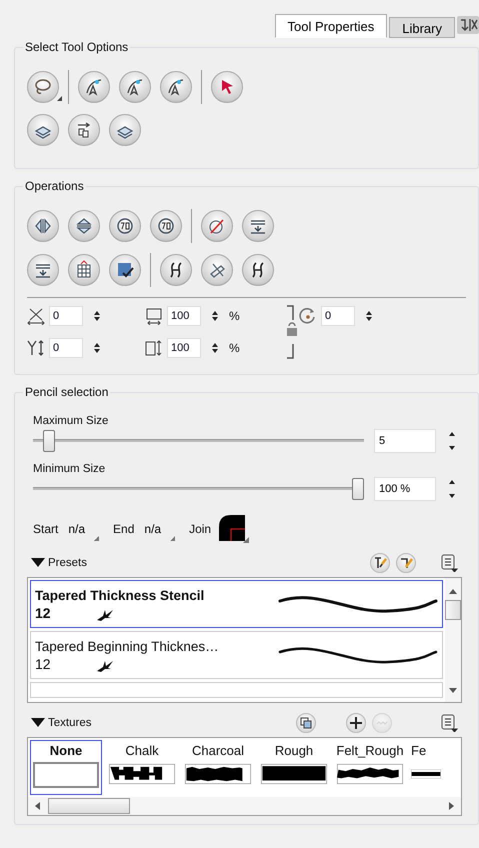 This screenshot has height=848, width=479. I want to click on checkbox-icon, so click(125, 270).